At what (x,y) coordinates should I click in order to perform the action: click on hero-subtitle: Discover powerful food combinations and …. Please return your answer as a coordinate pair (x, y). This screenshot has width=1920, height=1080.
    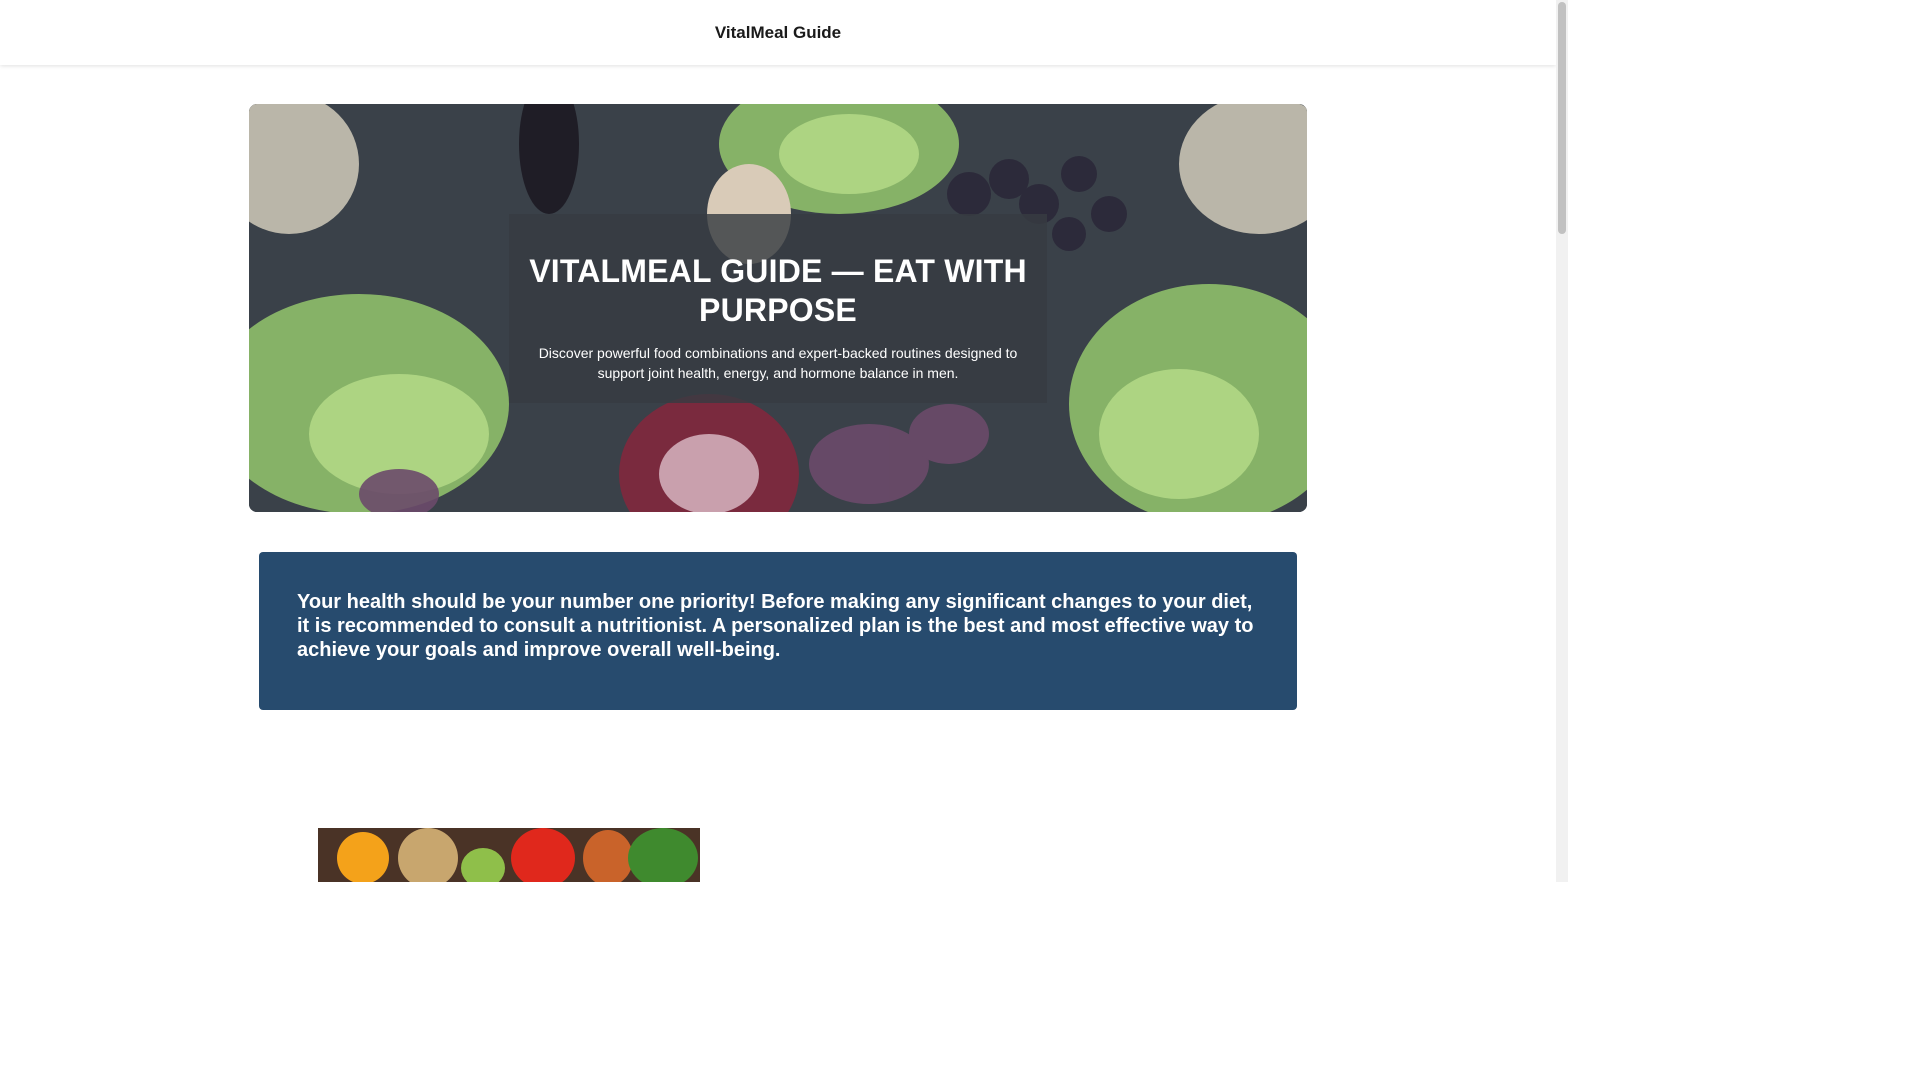
    Looking at the image, I should click on (778, 363).